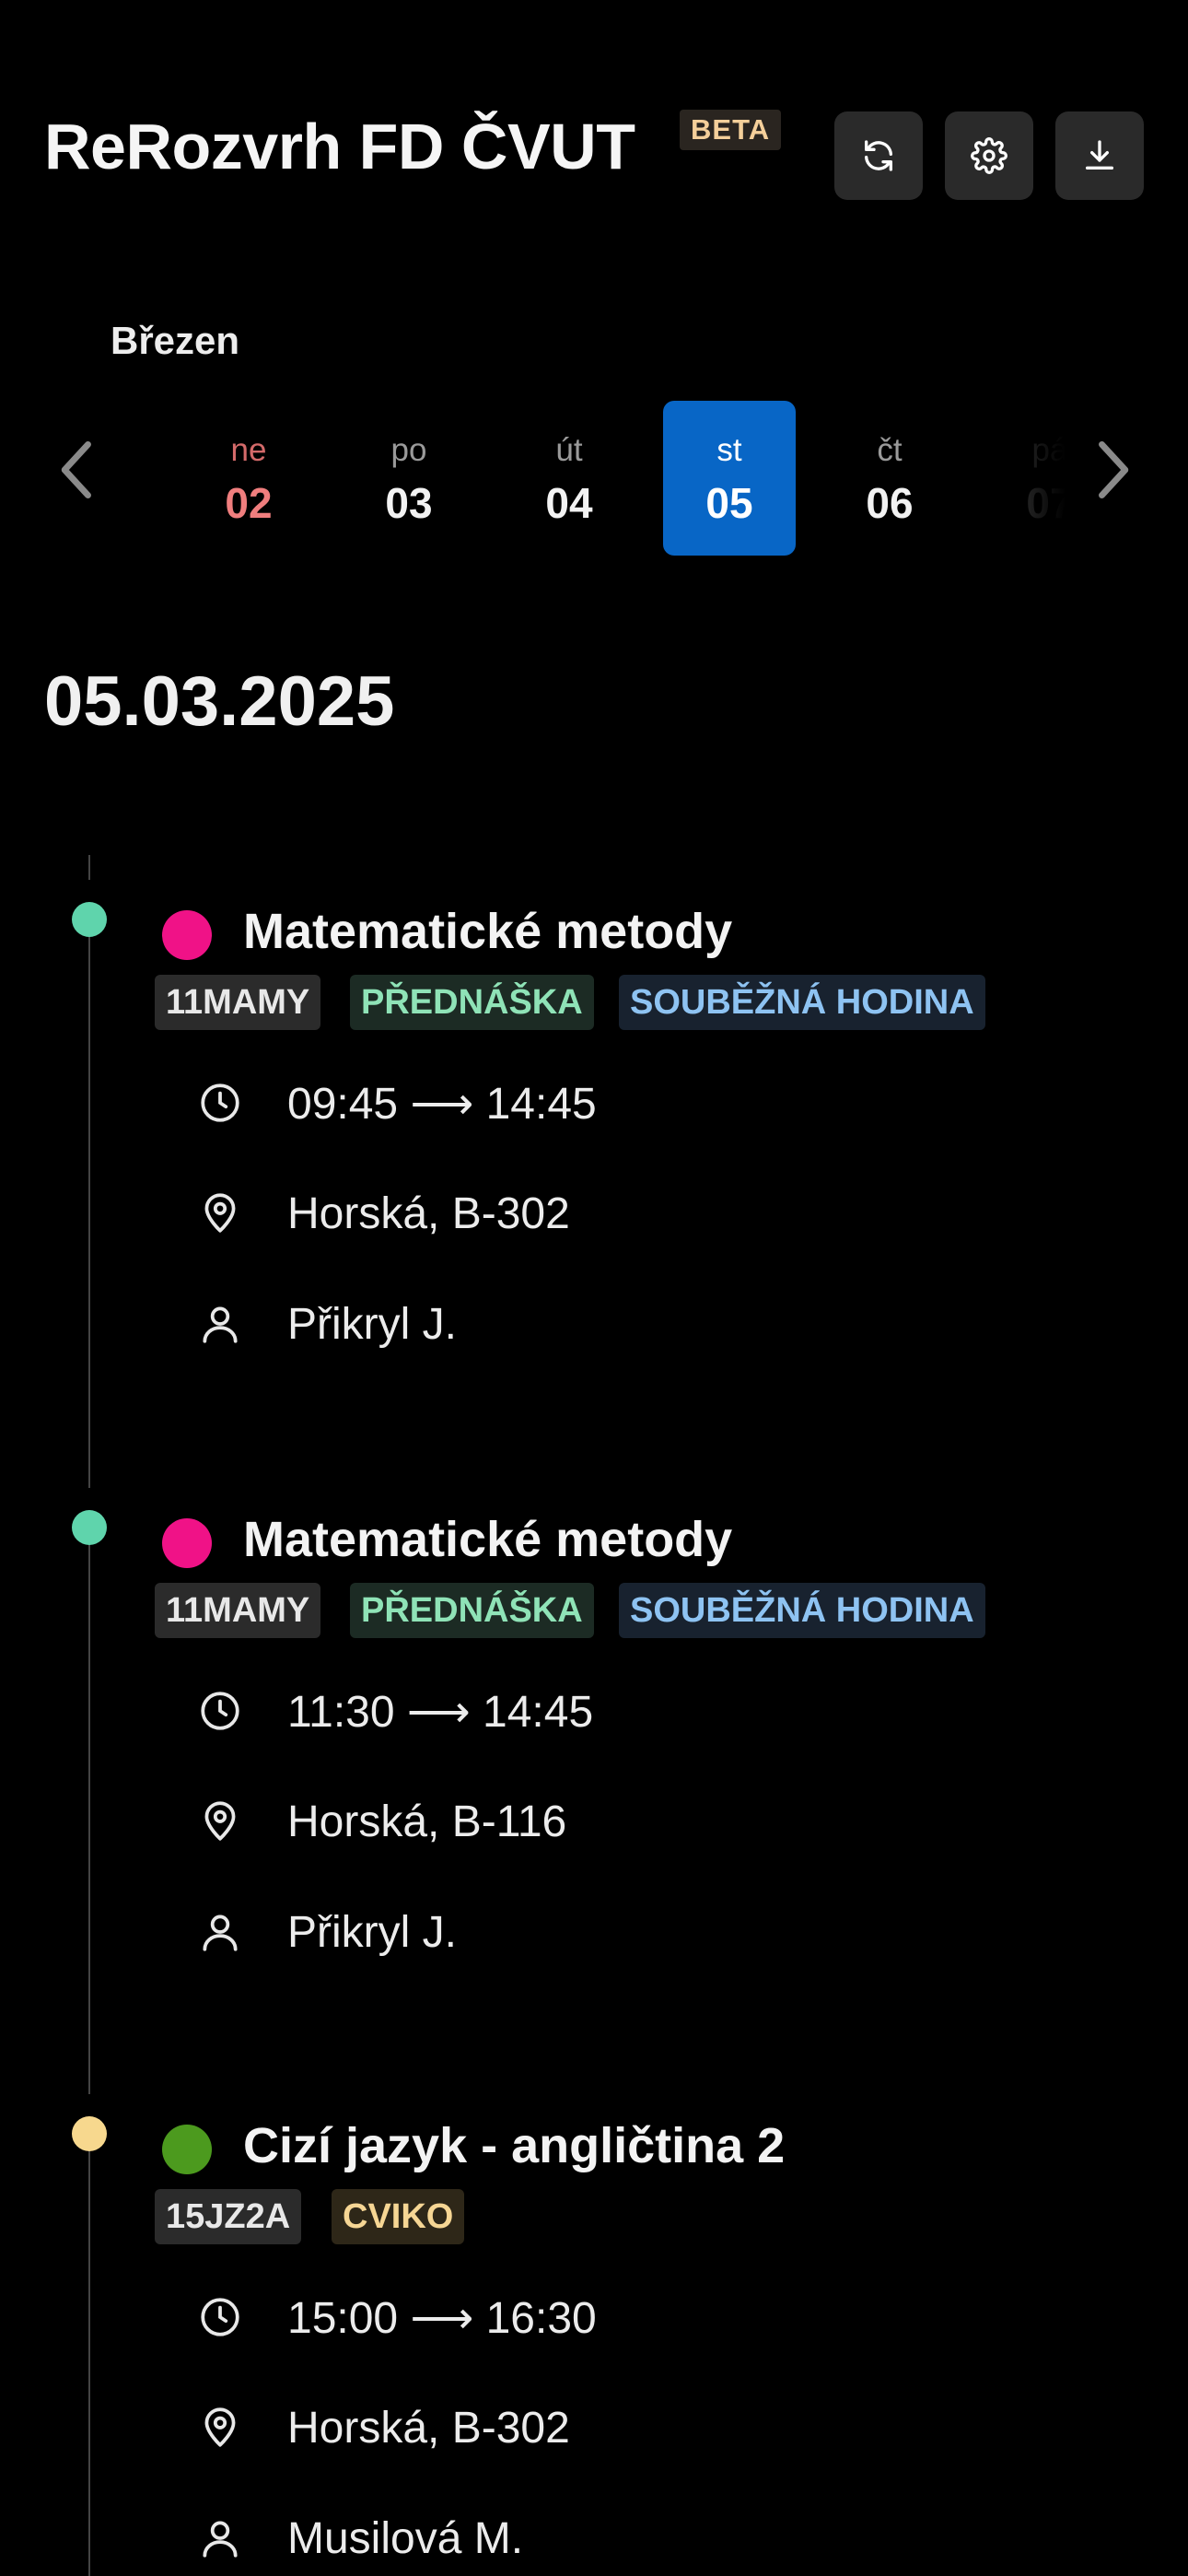 The width and height of the screenshot is (1188, 2576). What do you see at coordinates (249, 503) in the screenshot?
I see `day-number: 02` at bounding box center [249, 503].